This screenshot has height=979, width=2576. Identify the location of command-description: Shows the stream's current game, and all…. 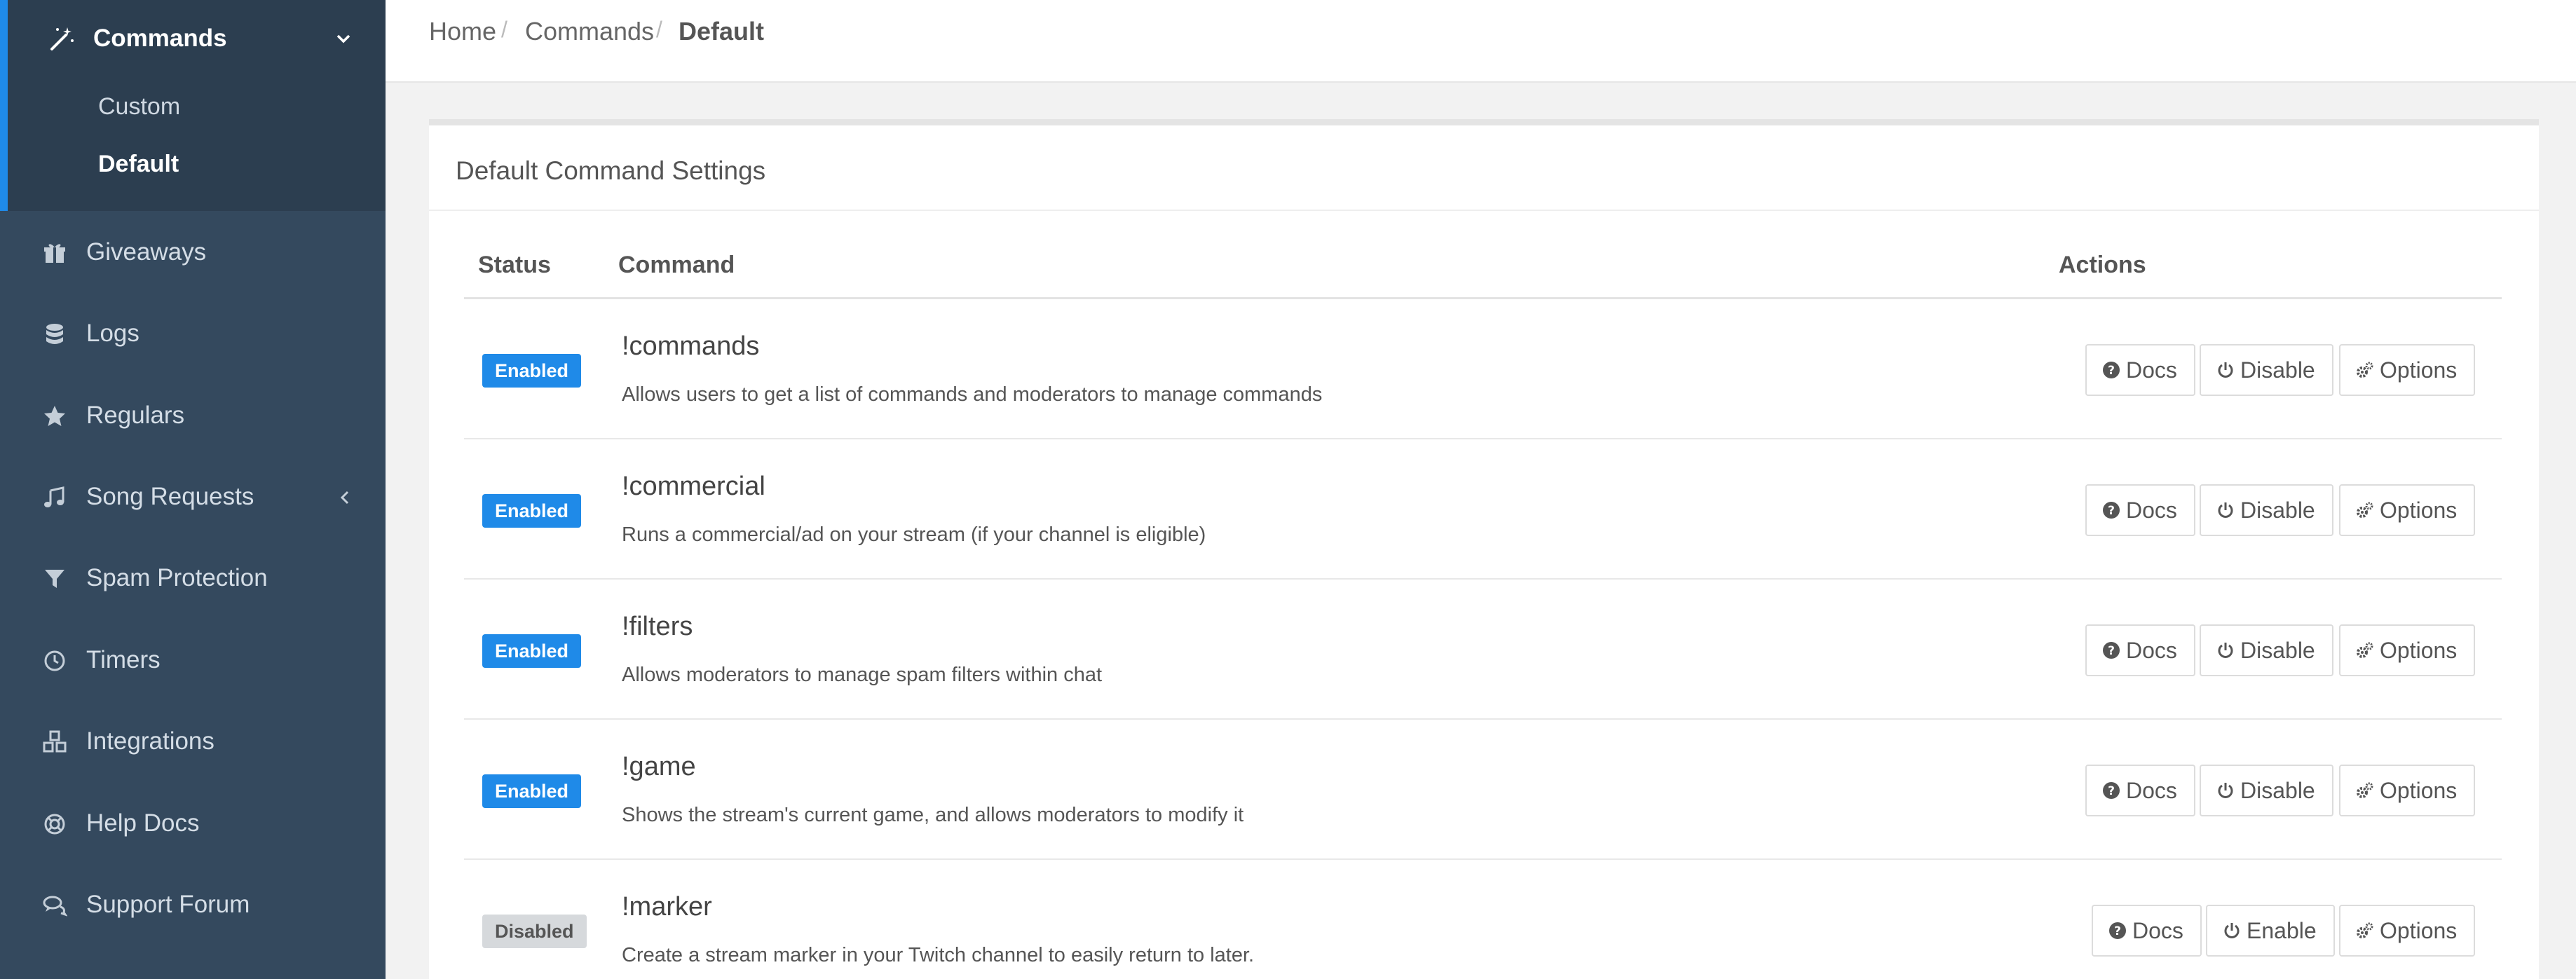
(933, 815).